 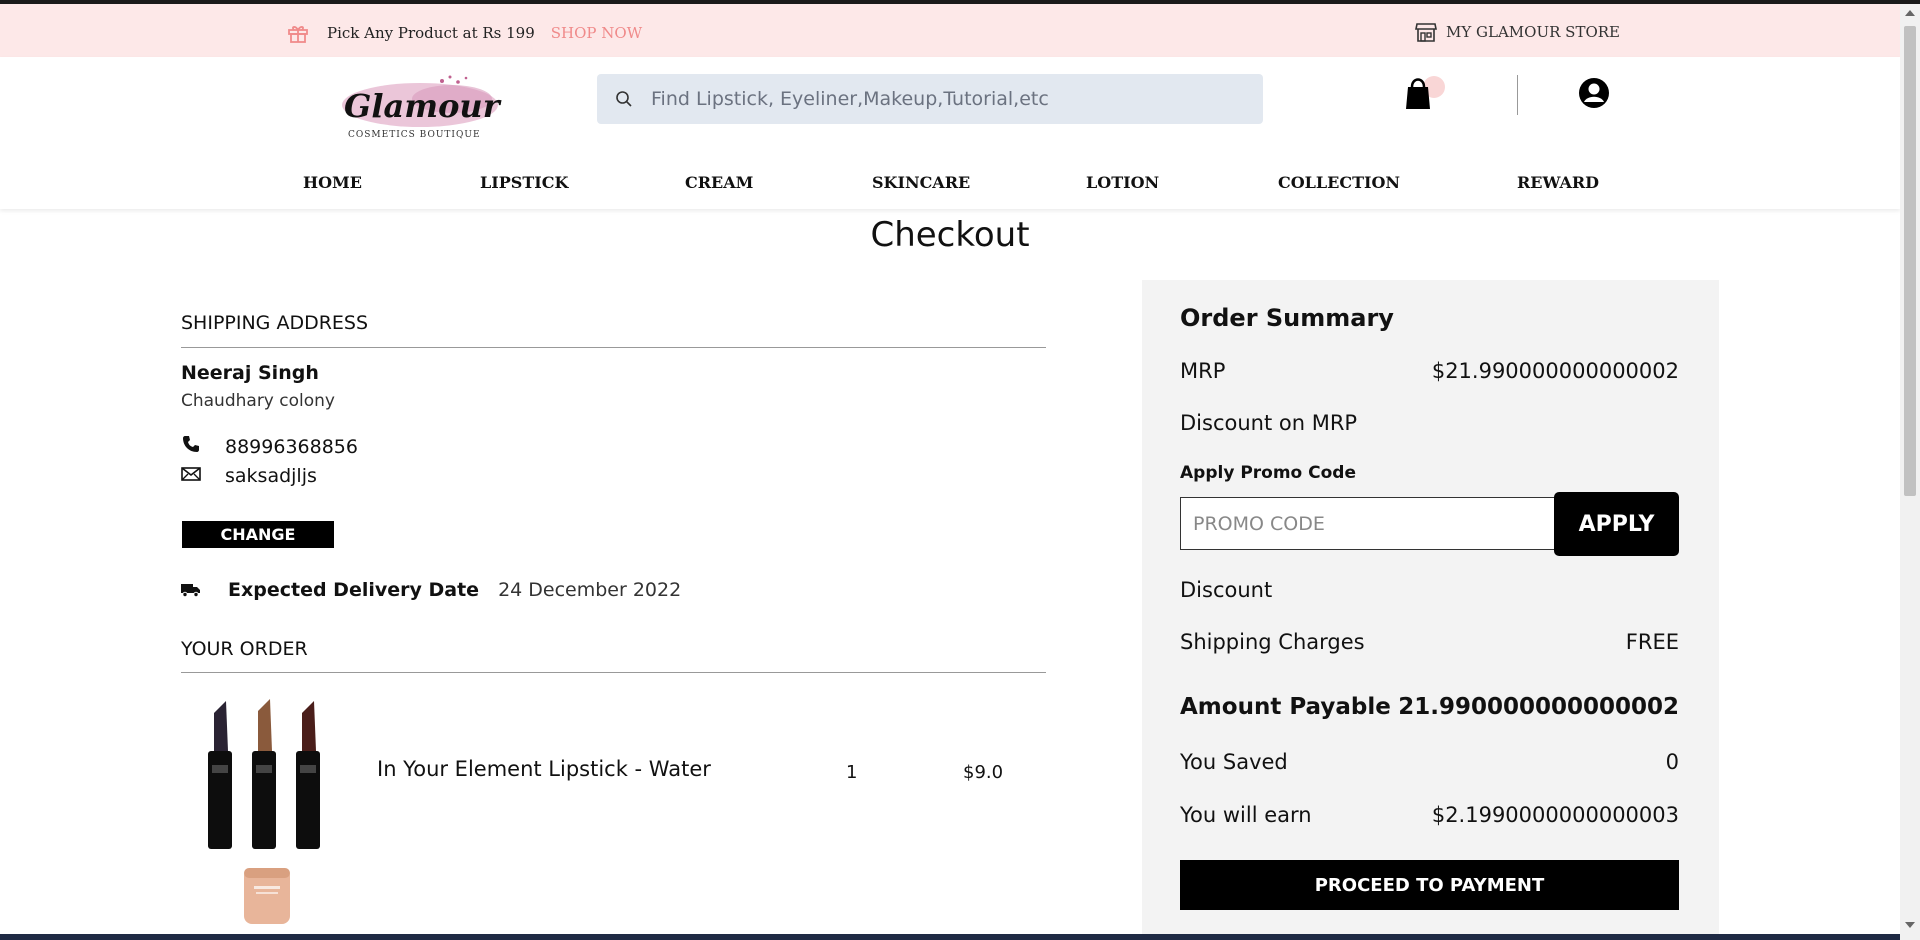 I want to click on search-input, so click(x=941, y=99).